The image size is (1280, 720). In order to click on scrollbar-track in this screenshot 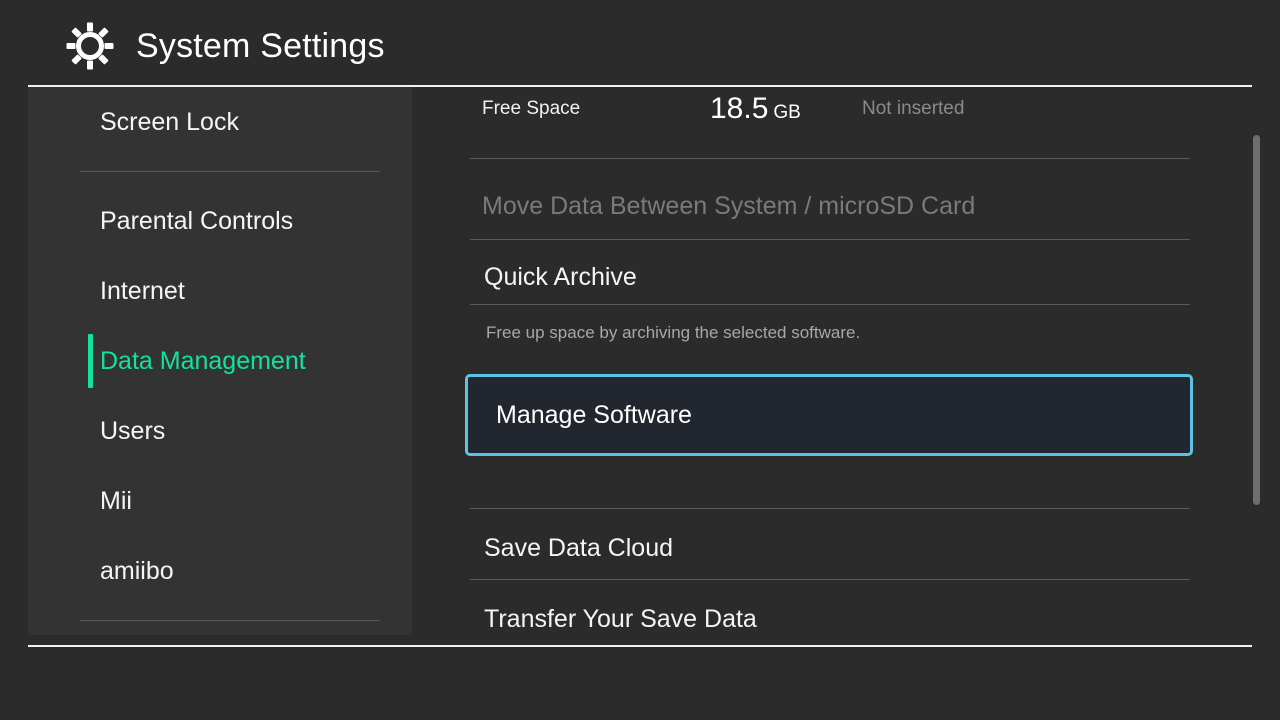, I will do `click(1256, 360)`.